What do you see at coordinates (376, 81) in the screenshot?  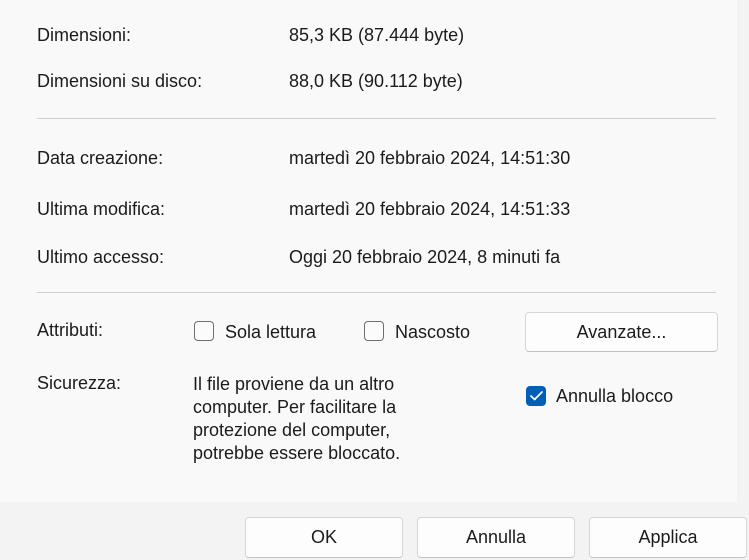 I see `disk-size-value: 88,0 KB (90.112 byte)` at bounding box center [376, 81].